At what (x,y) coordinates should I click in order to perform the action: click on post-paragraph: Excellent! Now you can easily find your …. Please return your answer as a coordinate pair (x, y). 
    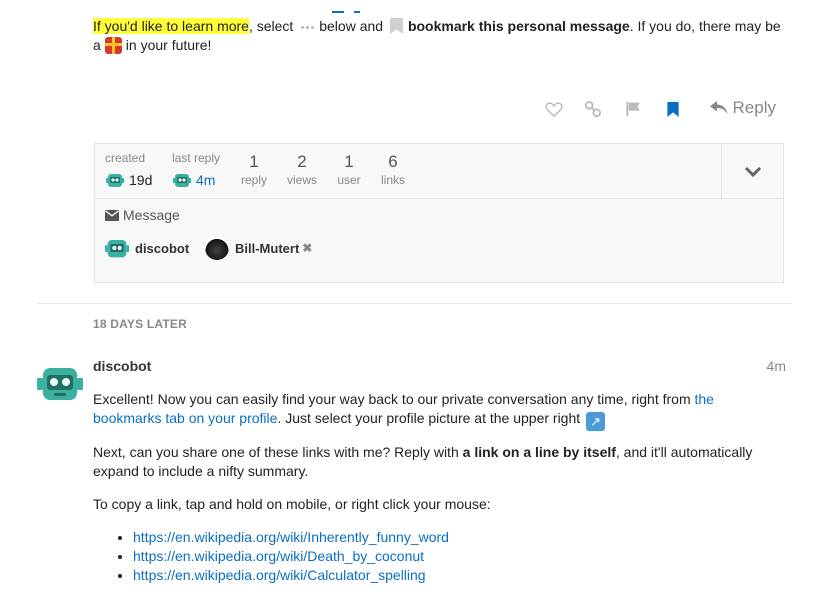
    Looking at the image, I should click on (403, 411).